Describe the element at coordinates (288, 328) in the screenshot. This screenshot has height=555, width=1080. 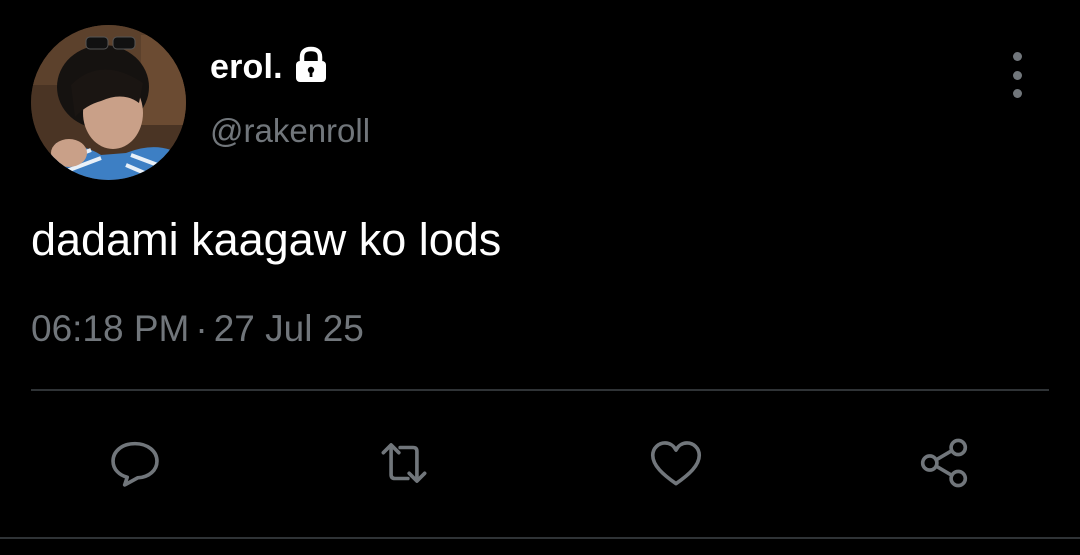
I see `tweet-date: 27 Jul 25` at that location.